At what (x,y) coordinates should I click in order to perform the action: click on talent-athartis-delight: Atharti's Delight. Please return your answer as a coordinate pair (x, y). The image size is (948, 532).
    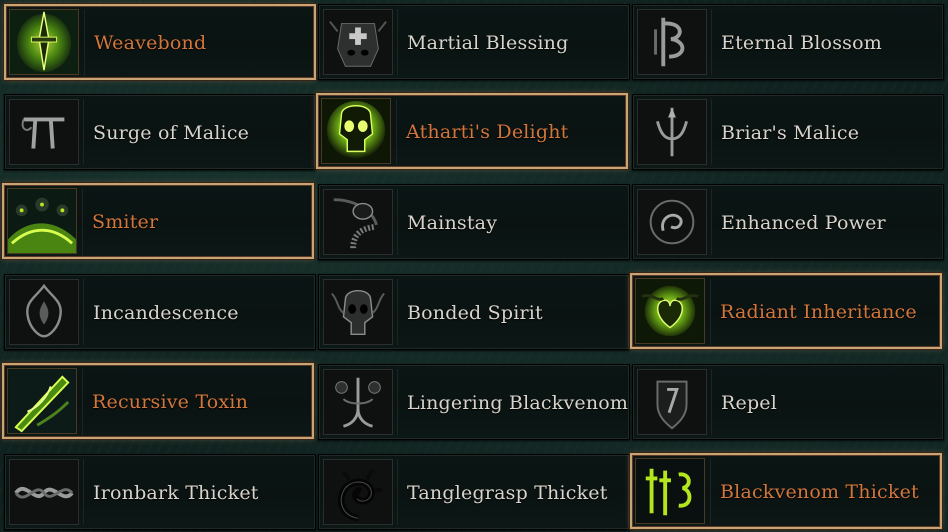
    Looking at the image, I should click on (472, 131).